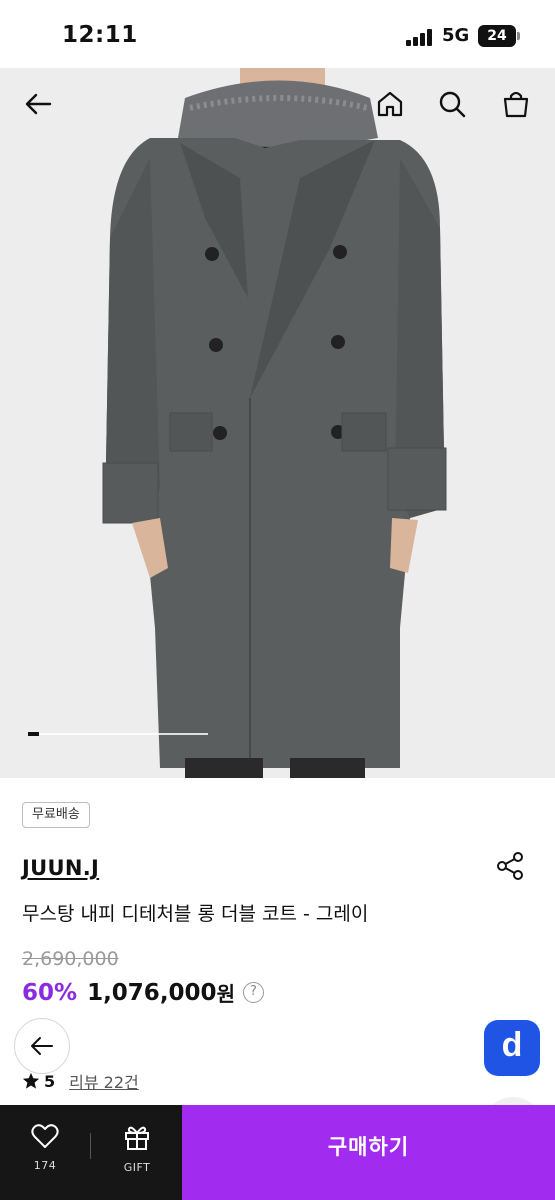 The image size is (555, 1200). I want to click on share-icon, so click(510, 866).